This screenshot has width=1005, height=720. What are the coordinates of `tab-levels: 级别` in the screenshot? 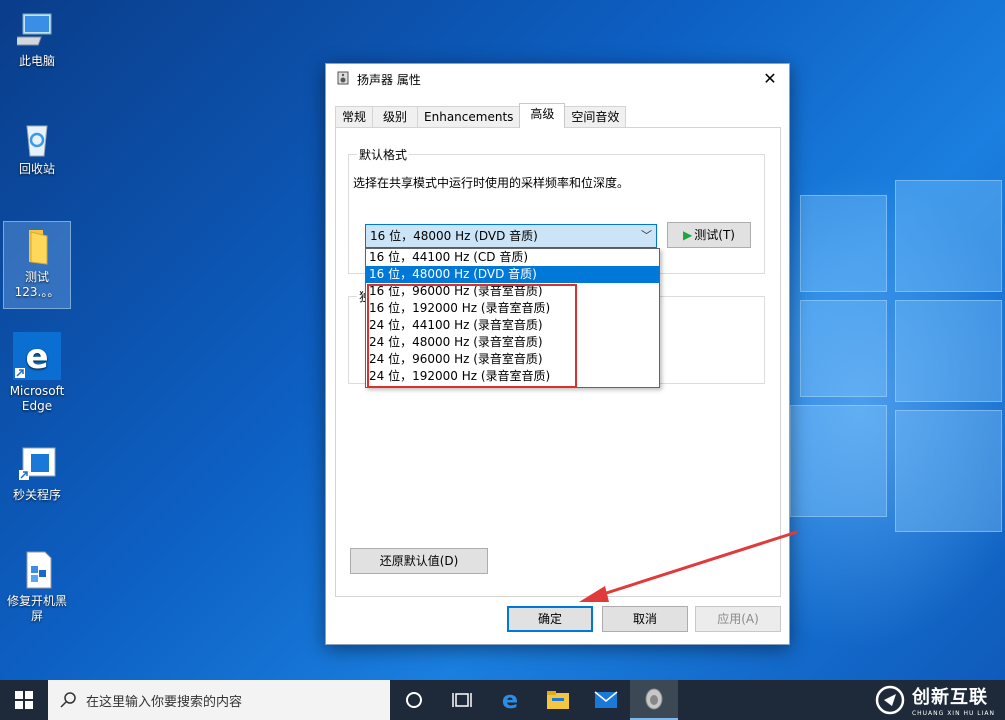 It's located at (395, 117).